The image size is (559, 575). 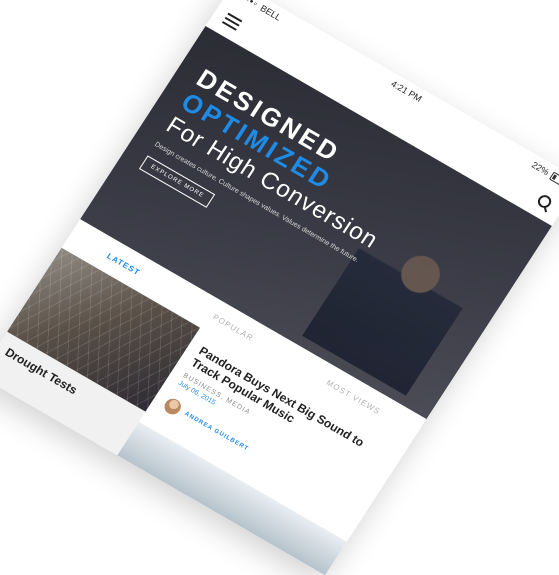 What do you see at coordinates (176, 181) in the screenshot?
I see `explore-more-button: EXPLORE MORE` at bounding box center [176, 181].